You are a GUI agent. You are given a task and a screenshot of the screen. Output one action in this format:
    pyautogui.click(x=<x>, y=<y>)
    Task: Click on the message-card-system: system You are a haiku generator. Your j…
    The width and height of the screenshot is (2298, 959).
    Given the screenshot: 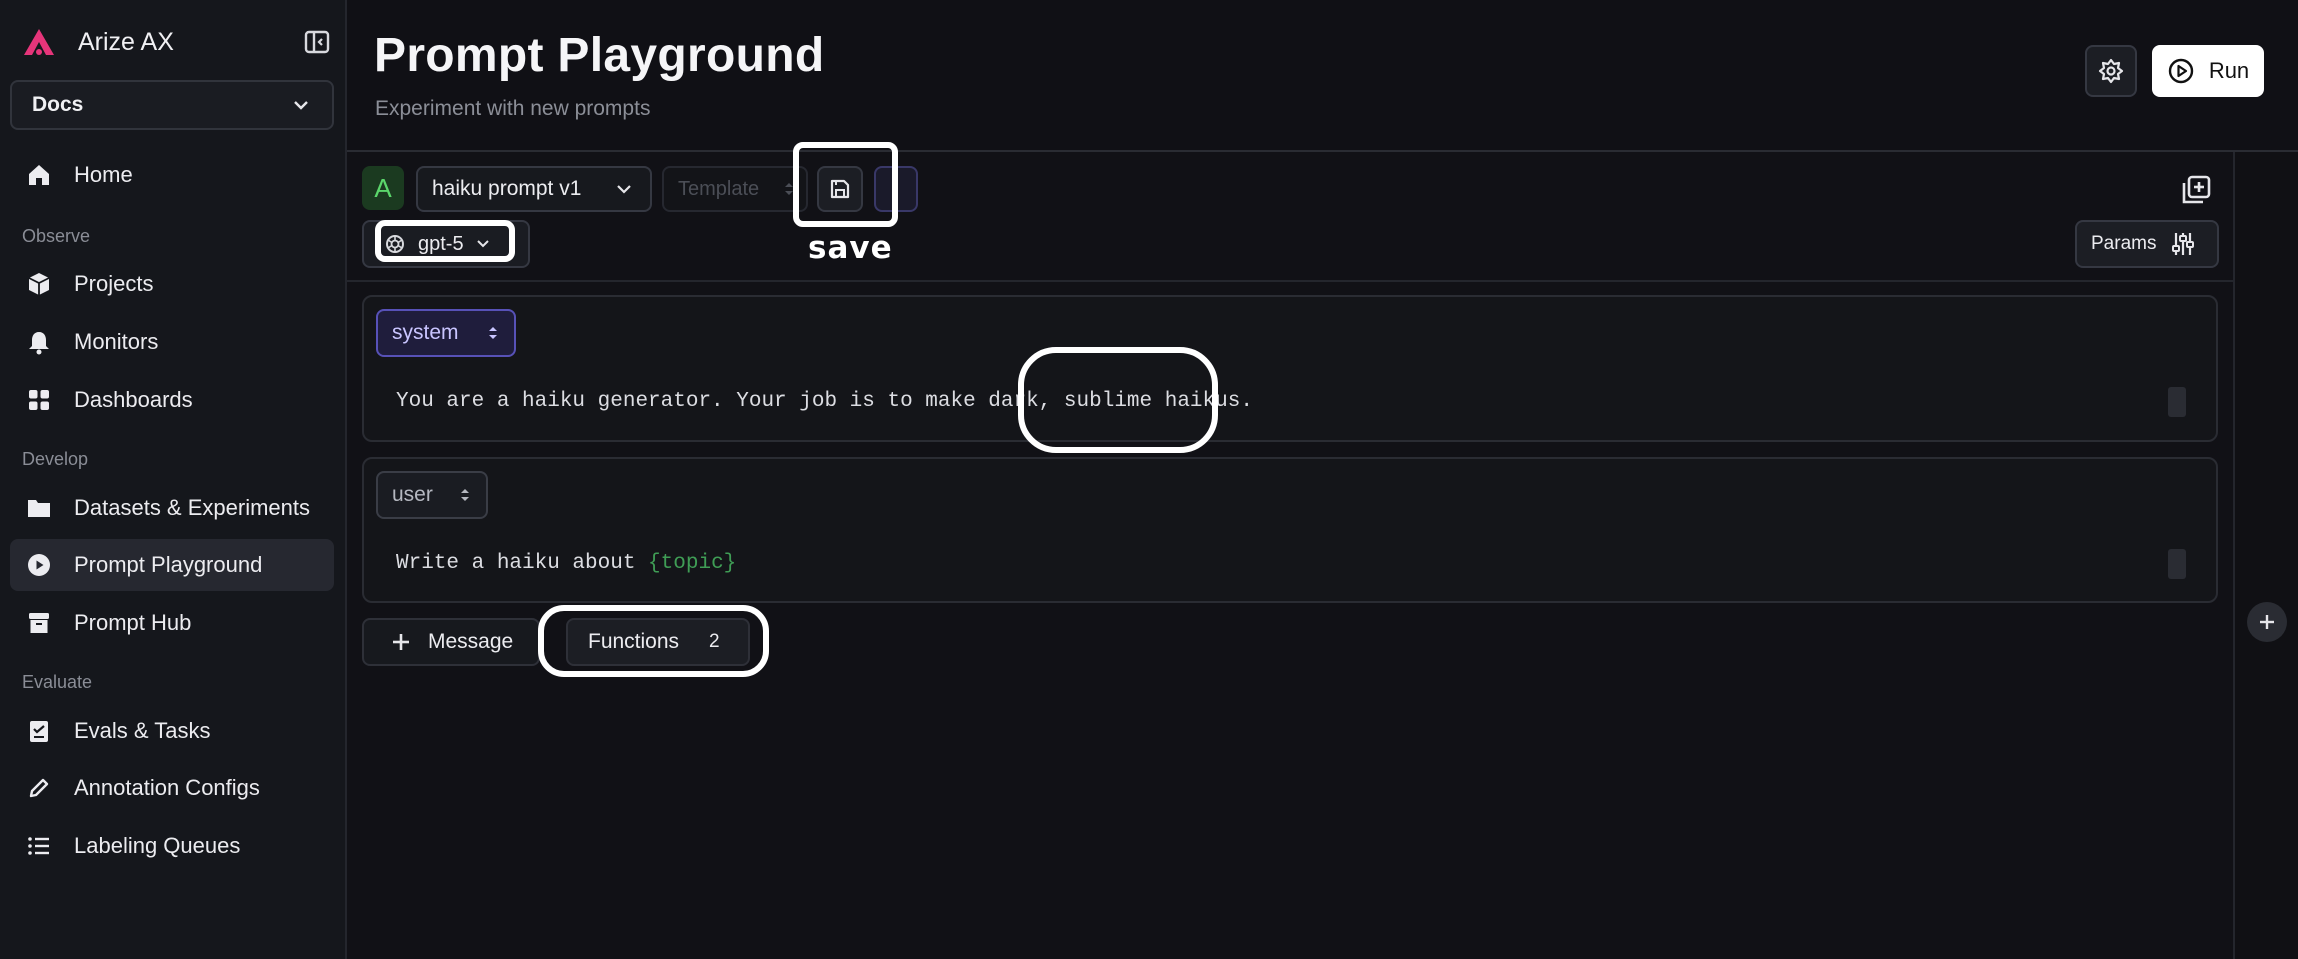 What is the action you would take?
    pyautogui.click(x=1290, y=368)
    